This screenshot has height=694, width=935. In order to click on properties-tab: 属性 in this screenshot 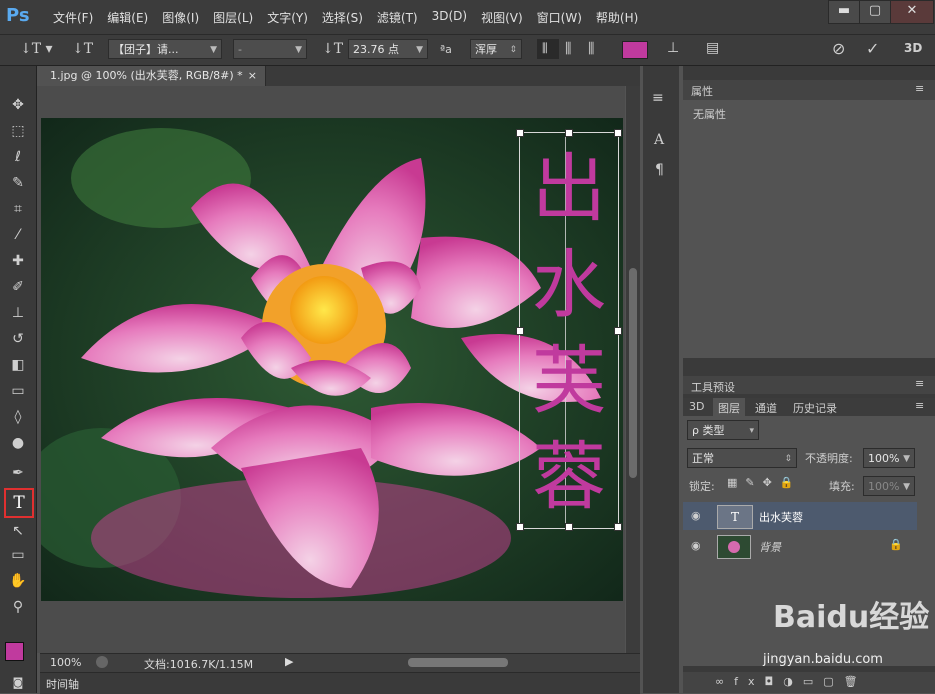, I will do `click(702, 91)`.